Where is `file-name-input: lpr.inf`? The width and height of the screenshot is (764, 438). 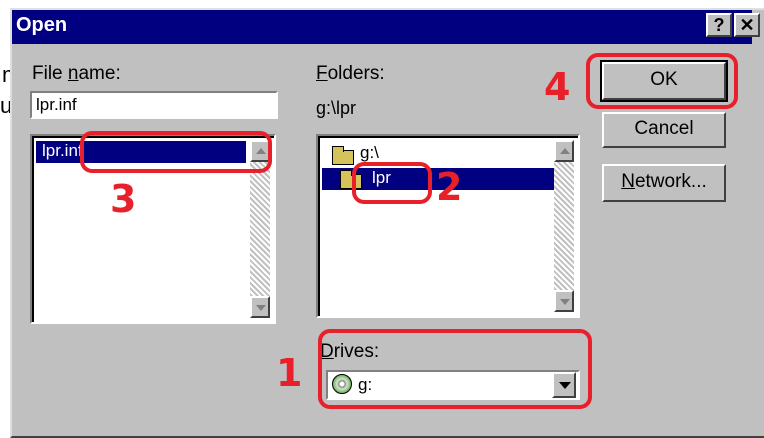 file-name-input: lpr.inf is located at coordinates (154, 105).